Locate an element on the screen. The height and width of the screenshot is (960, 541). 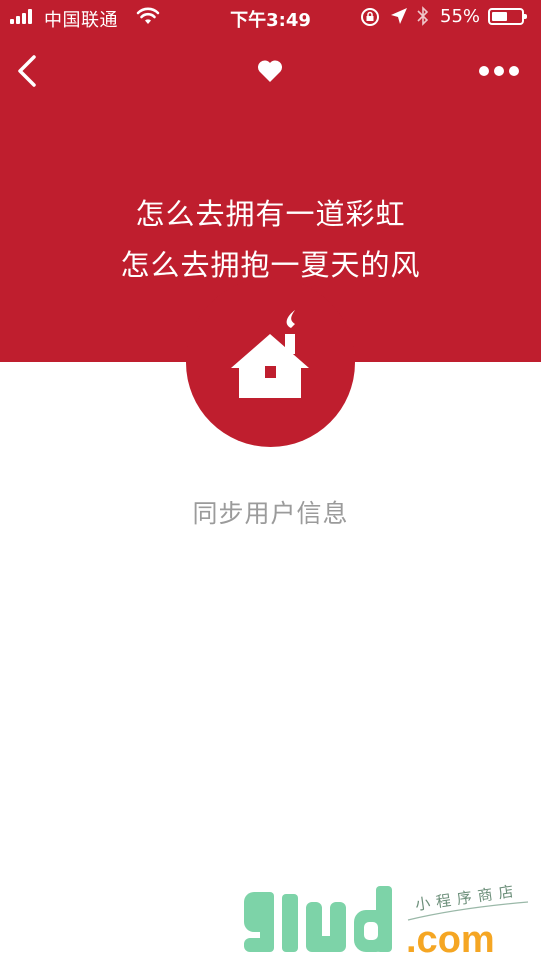
bluetooth-icon is located at coordinates (423, 16).